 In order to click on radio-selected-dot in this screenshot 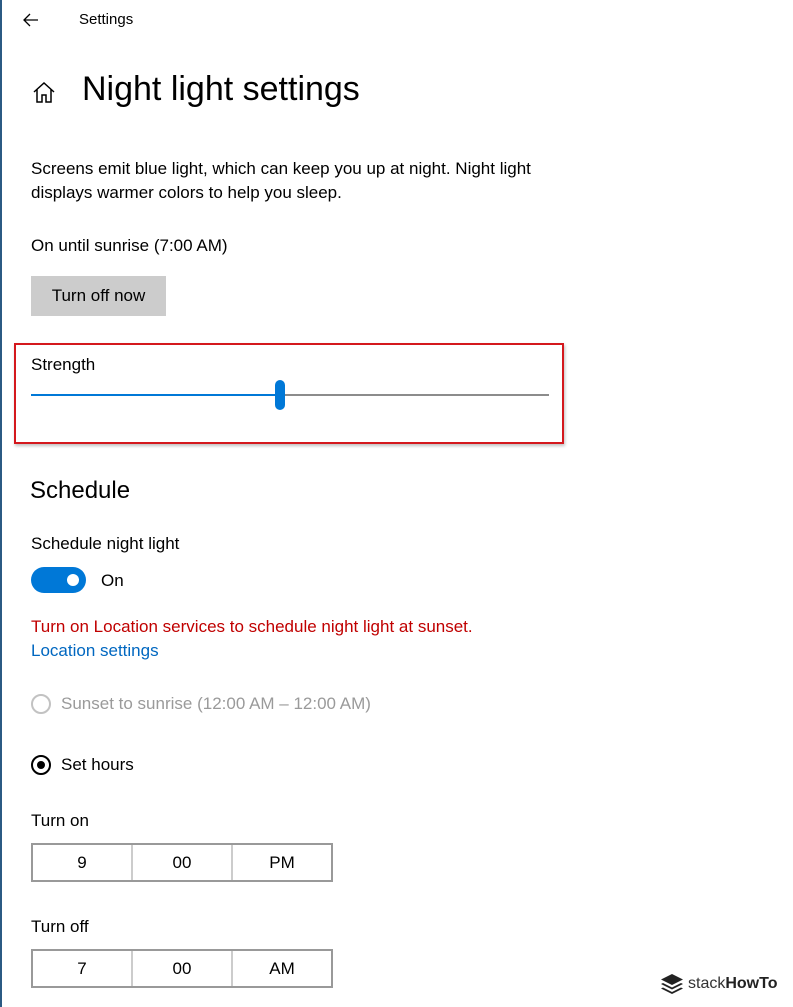, I will do `click(41, 765)`.